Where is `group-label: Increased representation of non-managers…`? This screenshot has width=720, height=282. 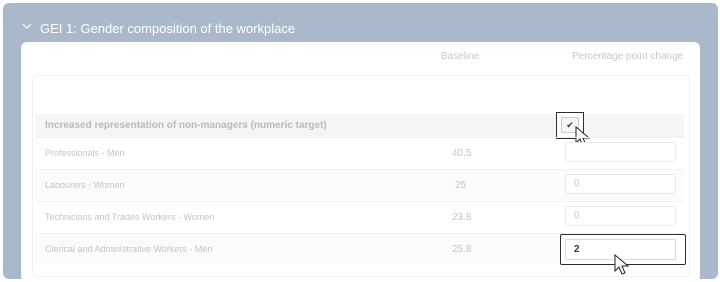
group-label: Increased representation of non-managers… is located at coordinates (186, 125).